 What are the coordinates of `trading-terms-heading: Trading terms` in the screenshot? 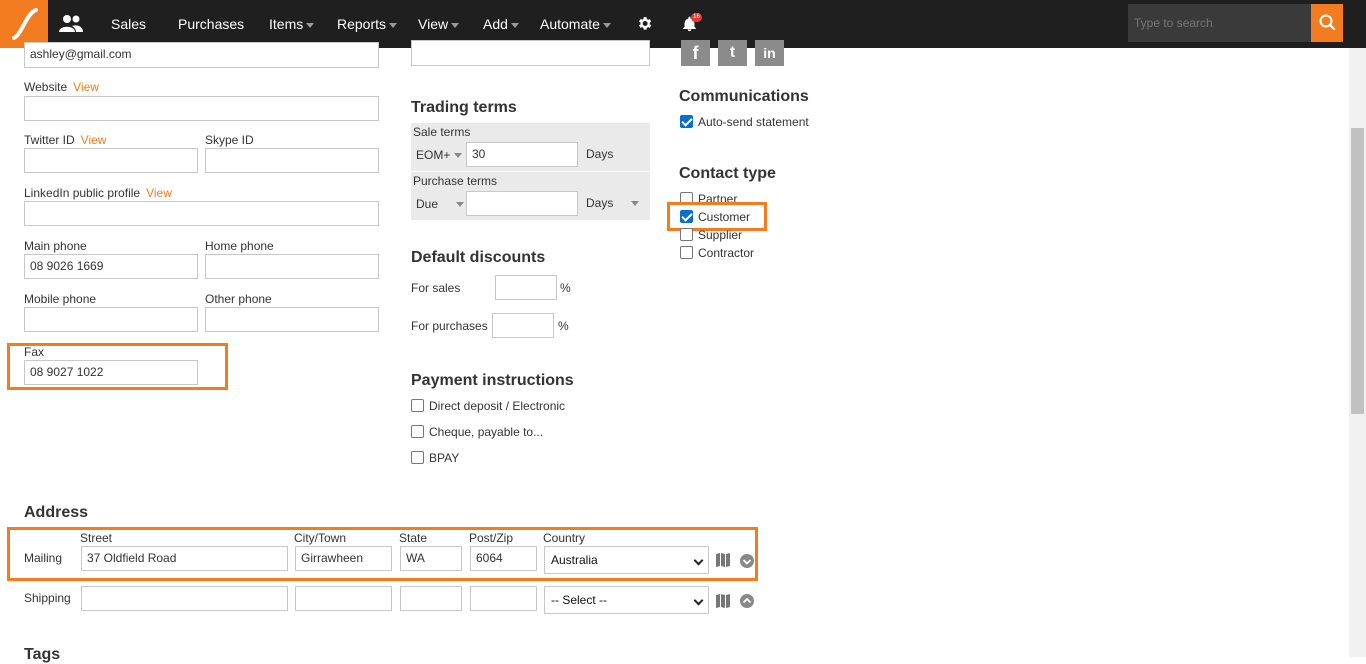 It's located at (464, 107).